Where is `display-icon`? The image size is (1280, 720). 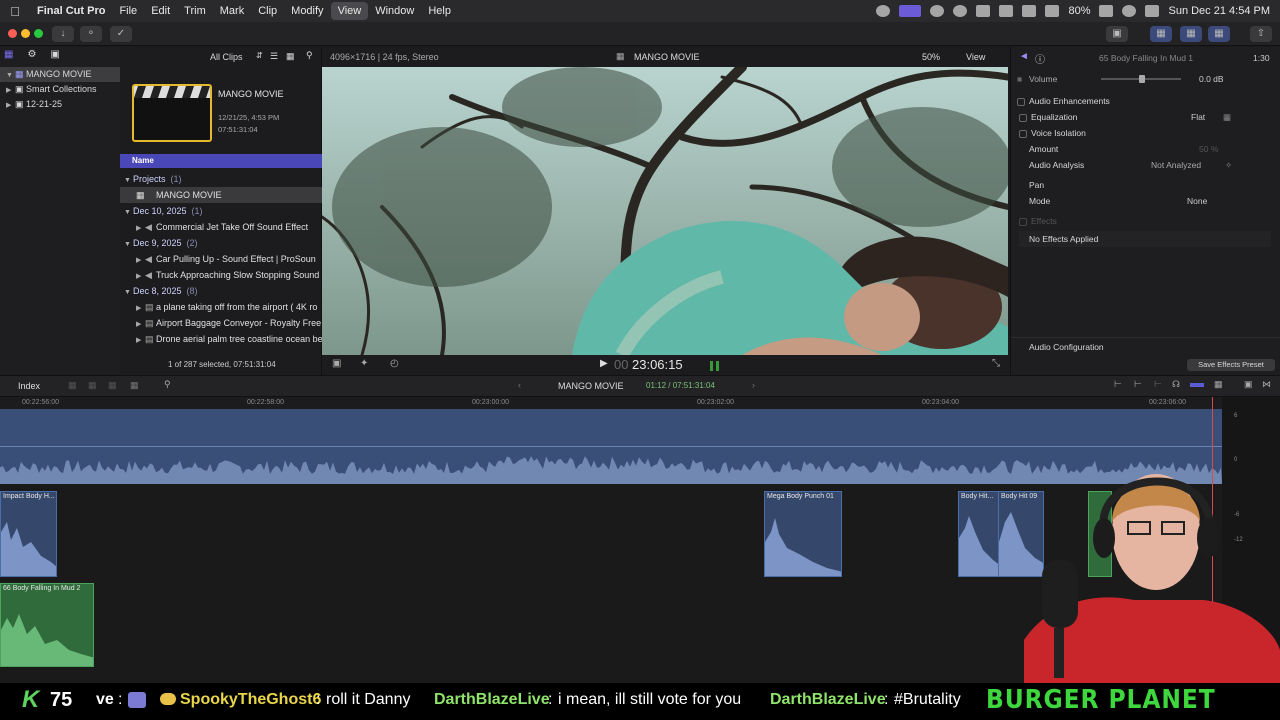
display-icon is located at coordinates (1006, 11).